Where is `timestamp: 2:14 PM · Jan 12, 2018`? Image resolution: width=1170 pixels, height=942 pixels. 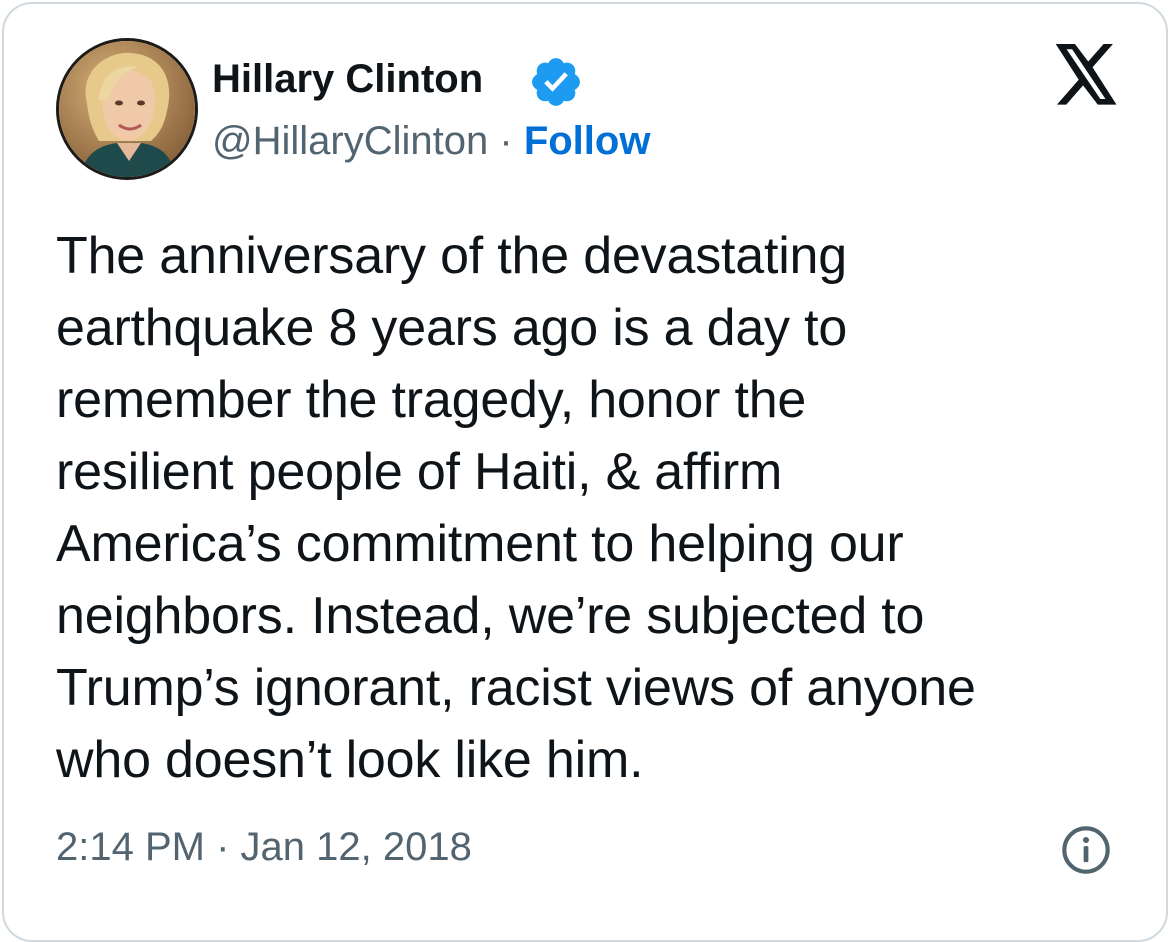 timestamp: 2:14 PM · Jan 12, 2018 is located at coordinates (264, 847).